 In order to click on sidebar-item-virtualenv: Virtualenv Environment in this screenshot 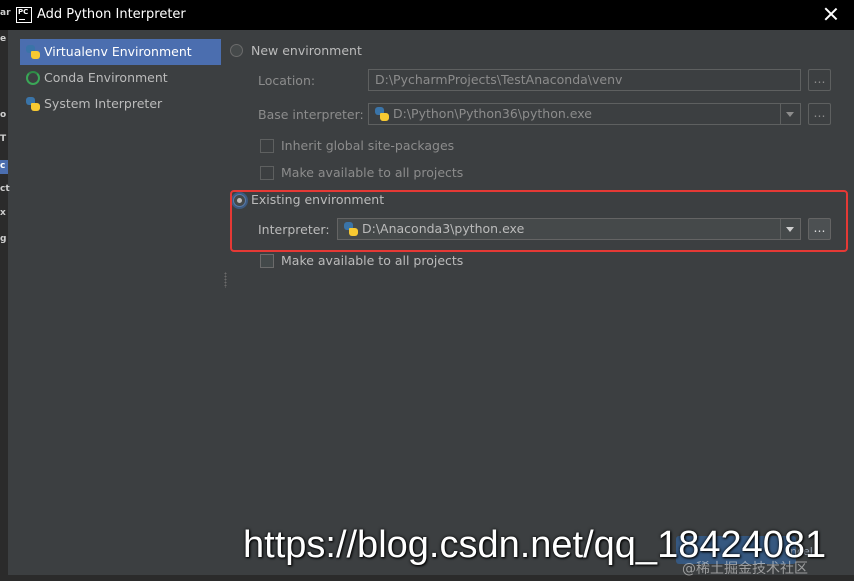, I will do `click(120, 52)`.